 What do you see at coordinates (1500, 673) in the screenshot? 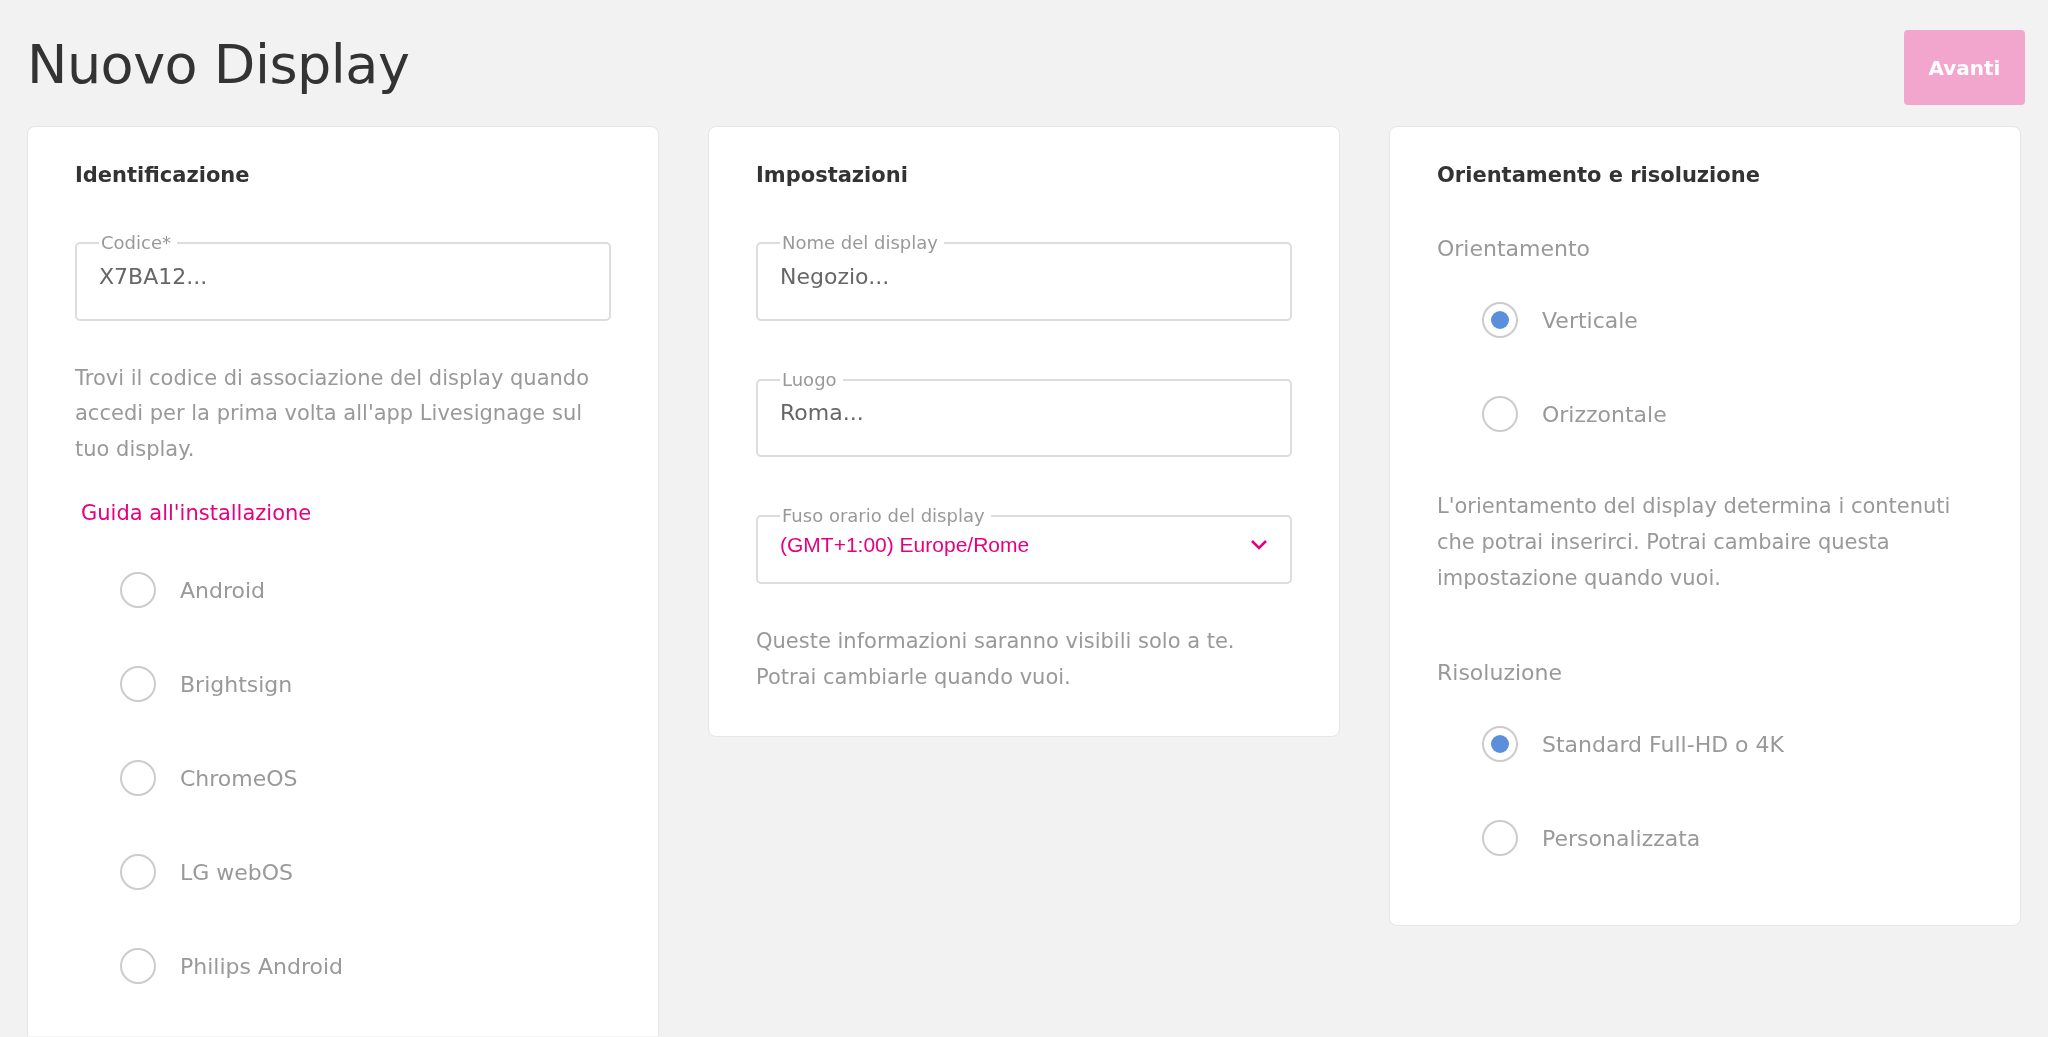
I see `section-label: Risoluzione` at bounding box center [1500, 673].